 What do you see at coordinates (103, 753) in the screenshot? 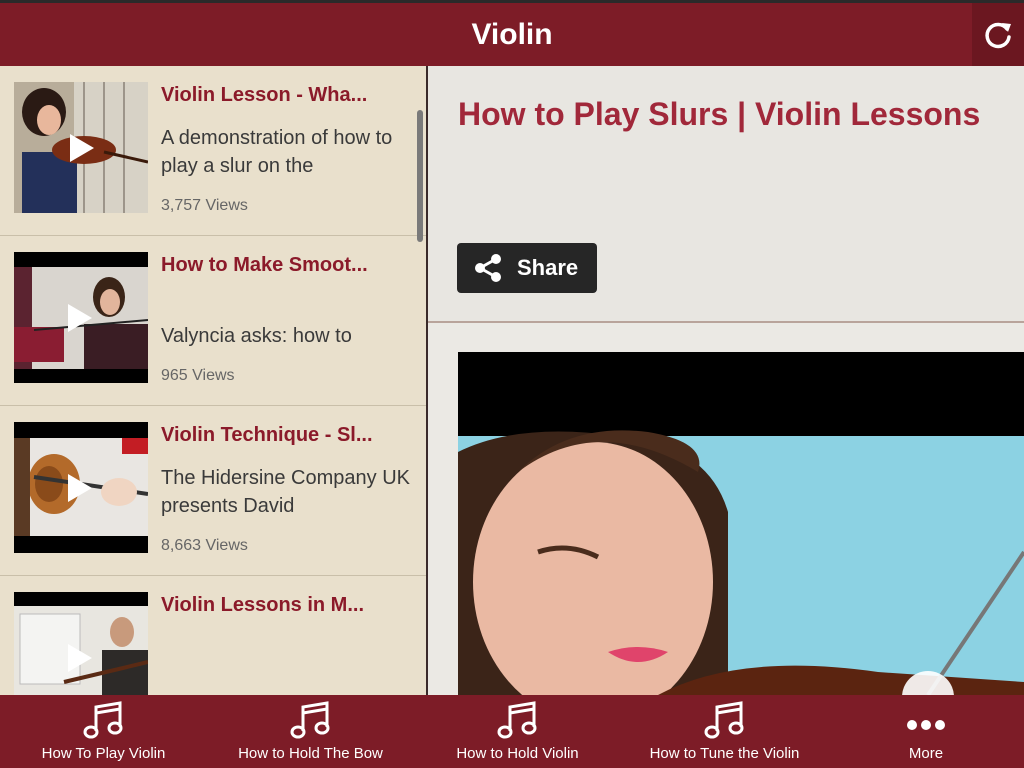
I see `tab-label: How To Play Violin` at bounding box center [103, 753].